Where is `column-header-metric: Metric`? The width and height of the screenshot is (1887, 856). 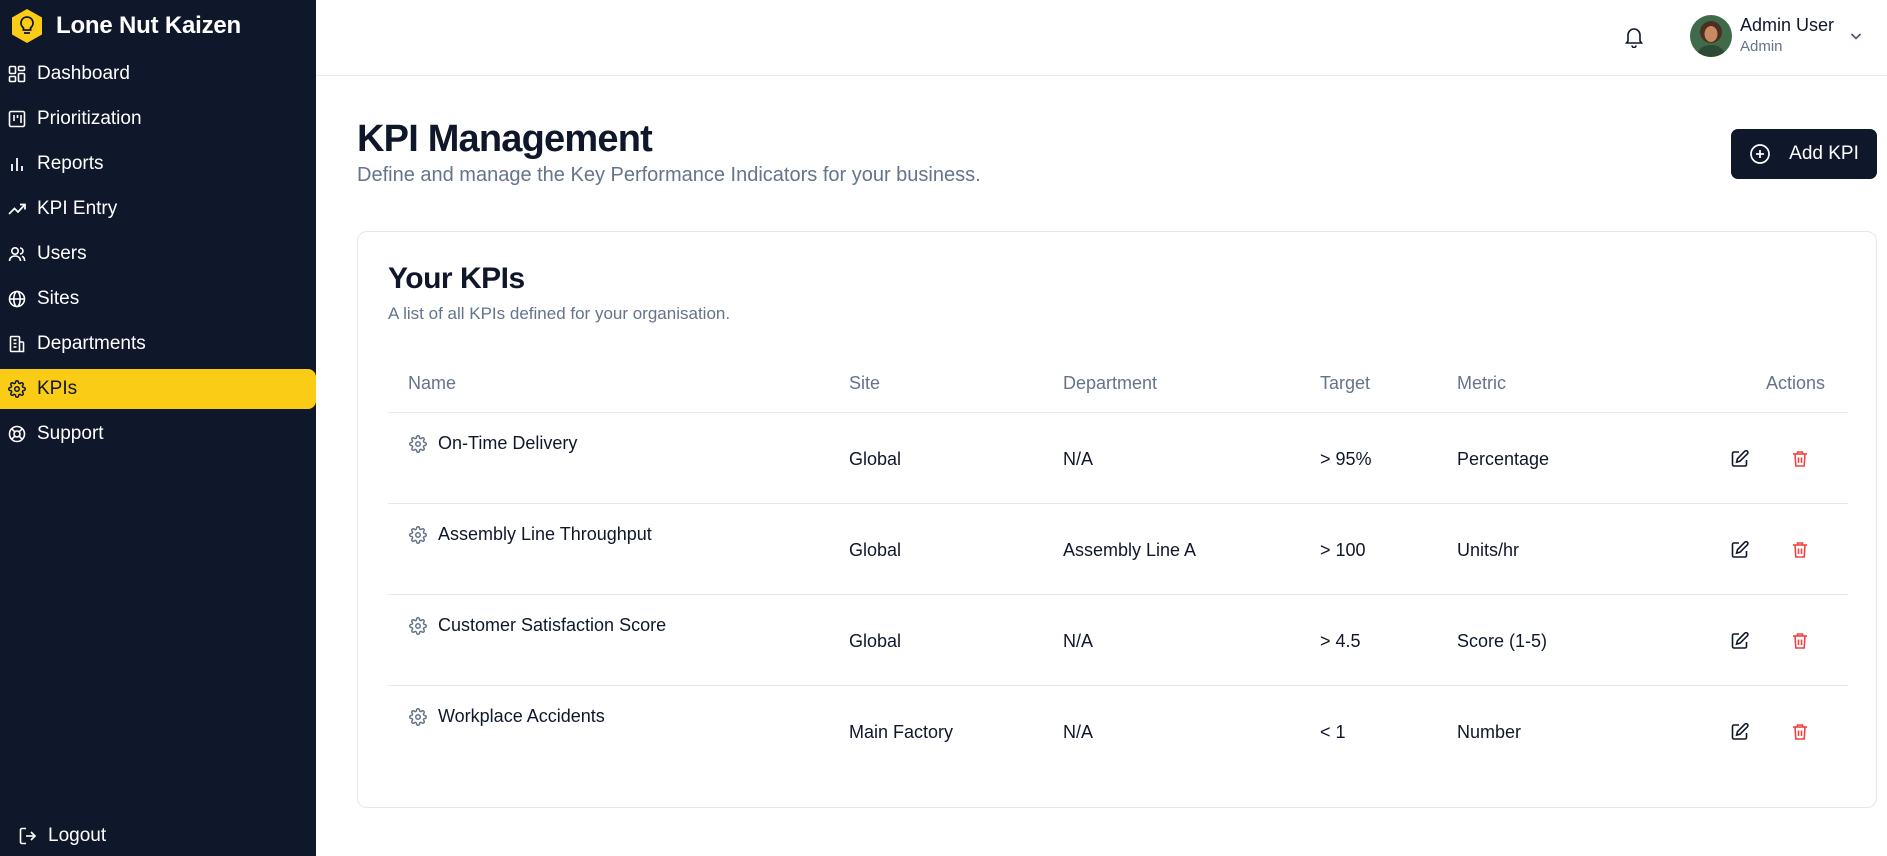
column-header-metric: Metric is located at coordinates (1481, 383).